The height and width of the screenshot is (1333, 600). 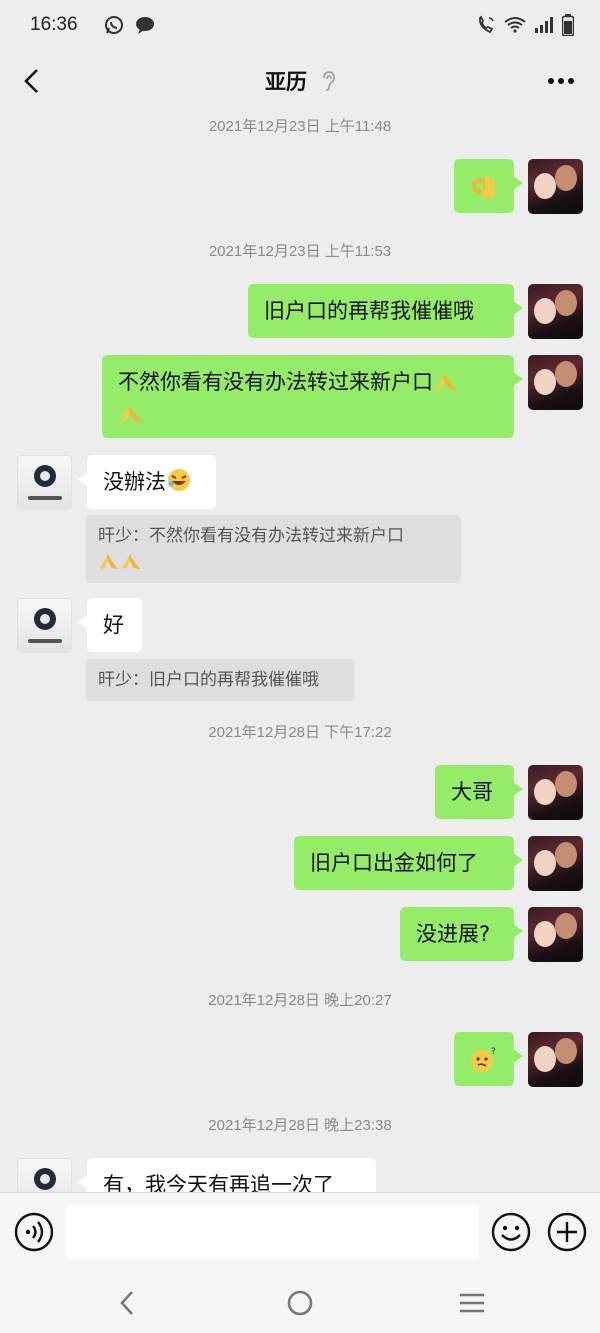 I want to click on ok-hand-emoji-icon, so click(x=483, y=187).